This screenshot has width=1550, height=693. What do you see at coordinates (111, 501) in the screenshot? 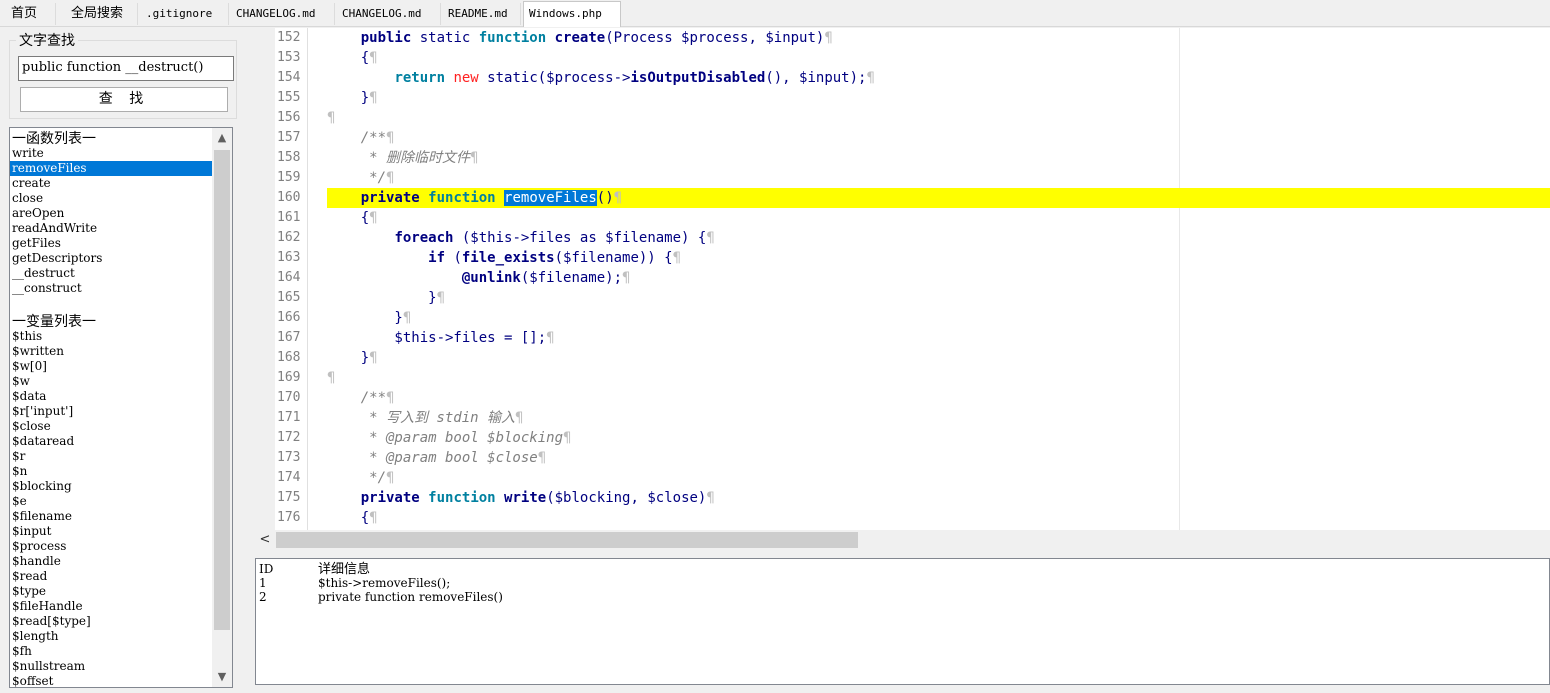
I see `variable-item: $e` at bounding box center [111, 501].